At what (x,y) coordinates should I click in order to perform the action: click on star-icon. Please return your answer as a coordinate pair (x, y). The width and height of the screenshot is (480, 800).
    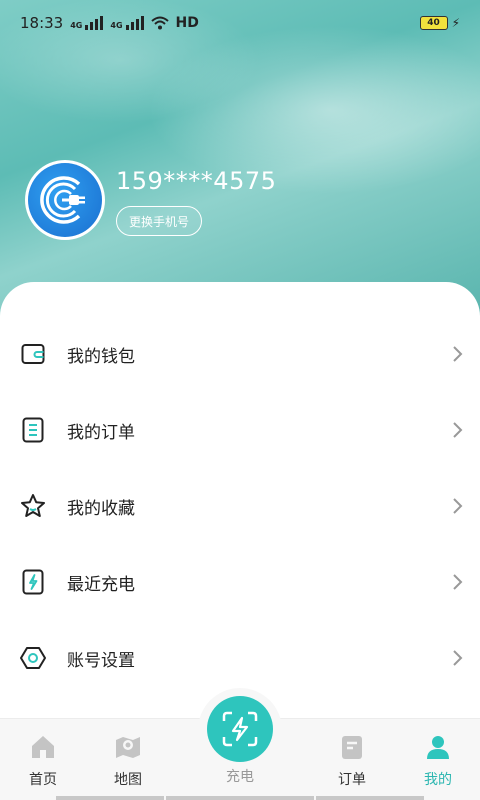
    Looking at the image, I should click on (33, 506).